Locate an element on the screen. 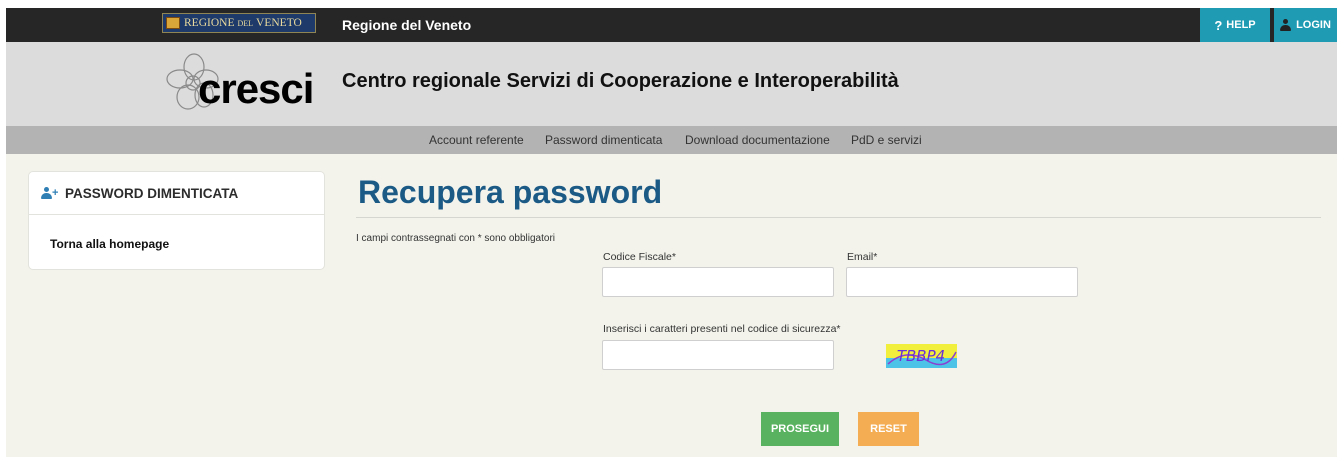  captcha-image: TBBP4 is located at coordinates (921, 356).